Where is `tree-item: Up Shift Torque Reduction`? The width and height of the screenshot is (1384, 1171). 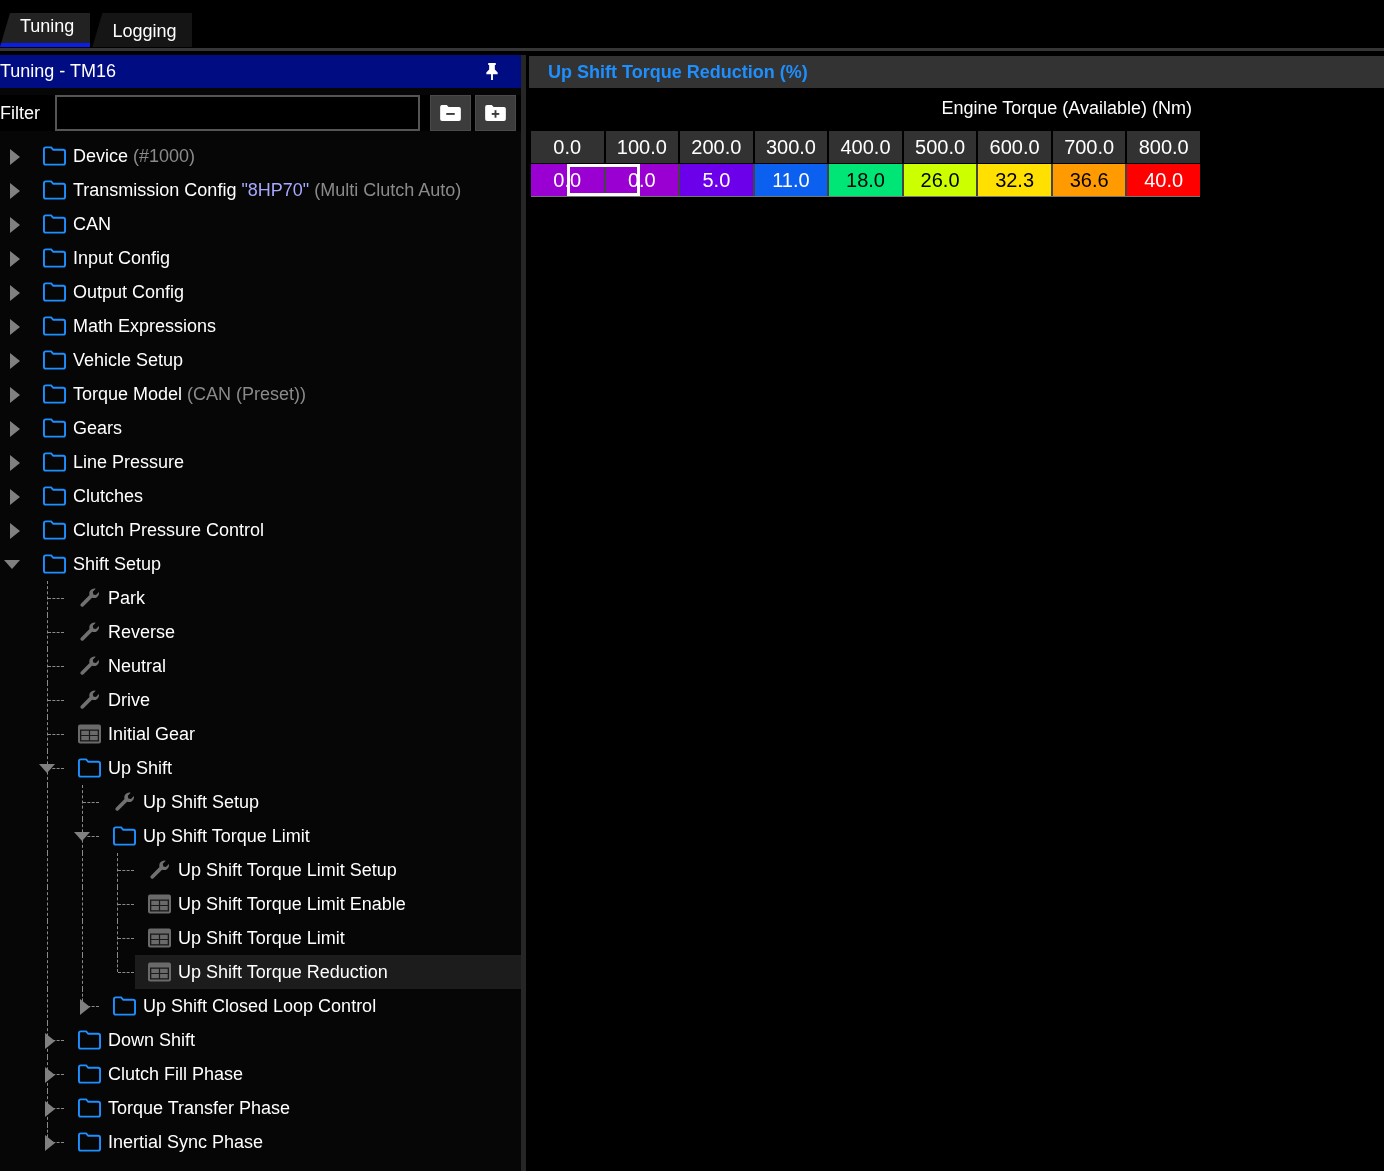 tree-item: Up Shift Torque Reduction is located at coordinates (328, 972).